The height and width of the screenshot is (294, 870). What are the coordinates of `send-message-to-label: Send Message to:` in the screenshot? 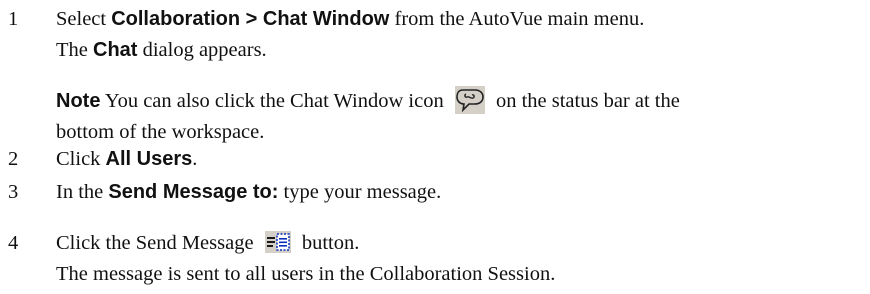 It's located at (193, 192).